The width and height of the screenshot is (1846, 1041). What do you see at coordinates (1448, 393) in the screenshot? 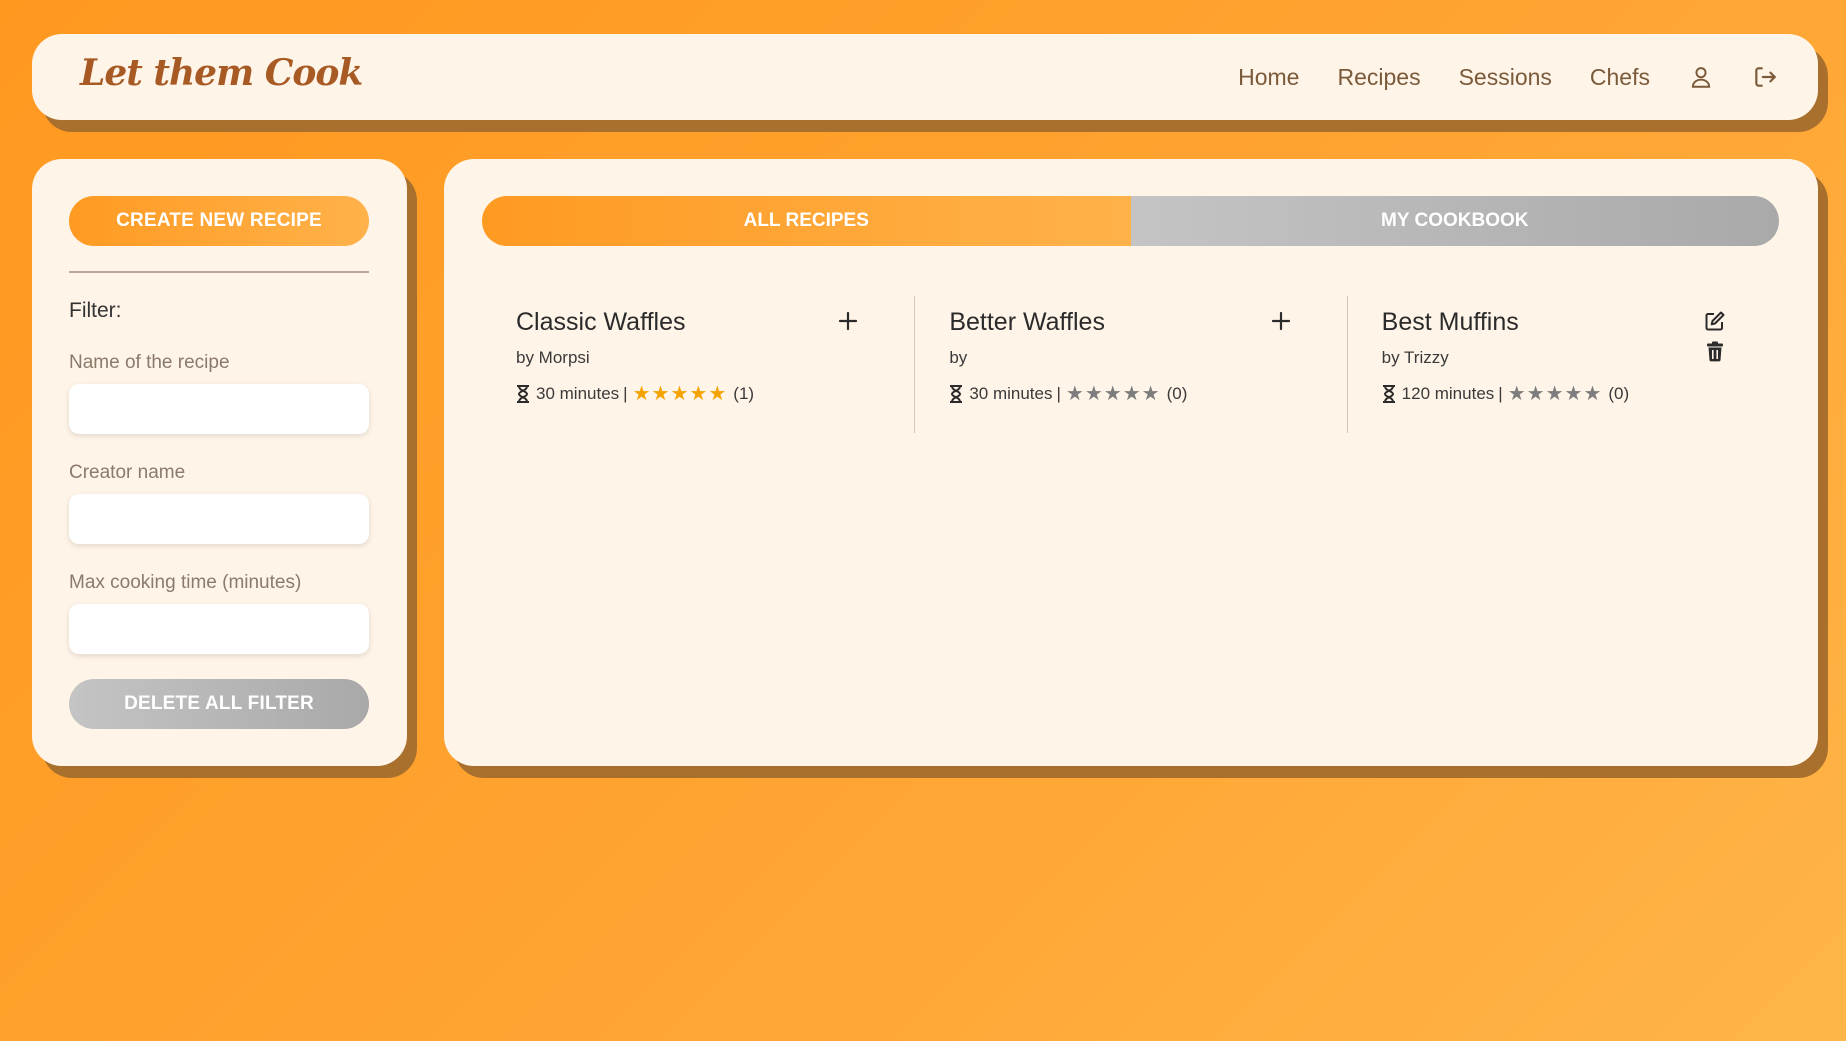
I see `cook-time: 120 minutes` at bounding box center [1448, 393].